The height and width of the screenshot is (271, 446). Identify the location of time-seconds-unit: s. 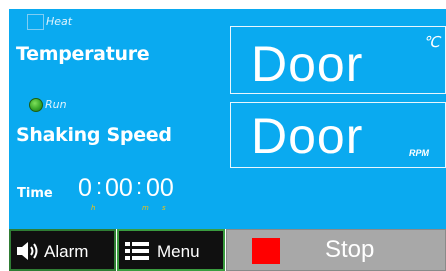
(164, 208).